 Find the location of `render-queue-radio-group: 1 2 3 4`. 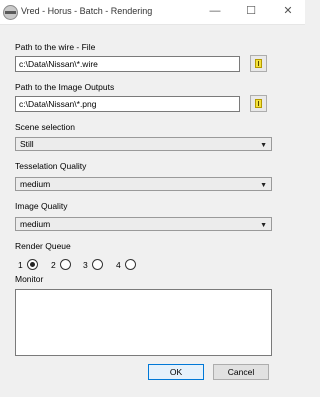

render-queue-radio-group: 1 2 3 4 is located at coordinates (78, 266).